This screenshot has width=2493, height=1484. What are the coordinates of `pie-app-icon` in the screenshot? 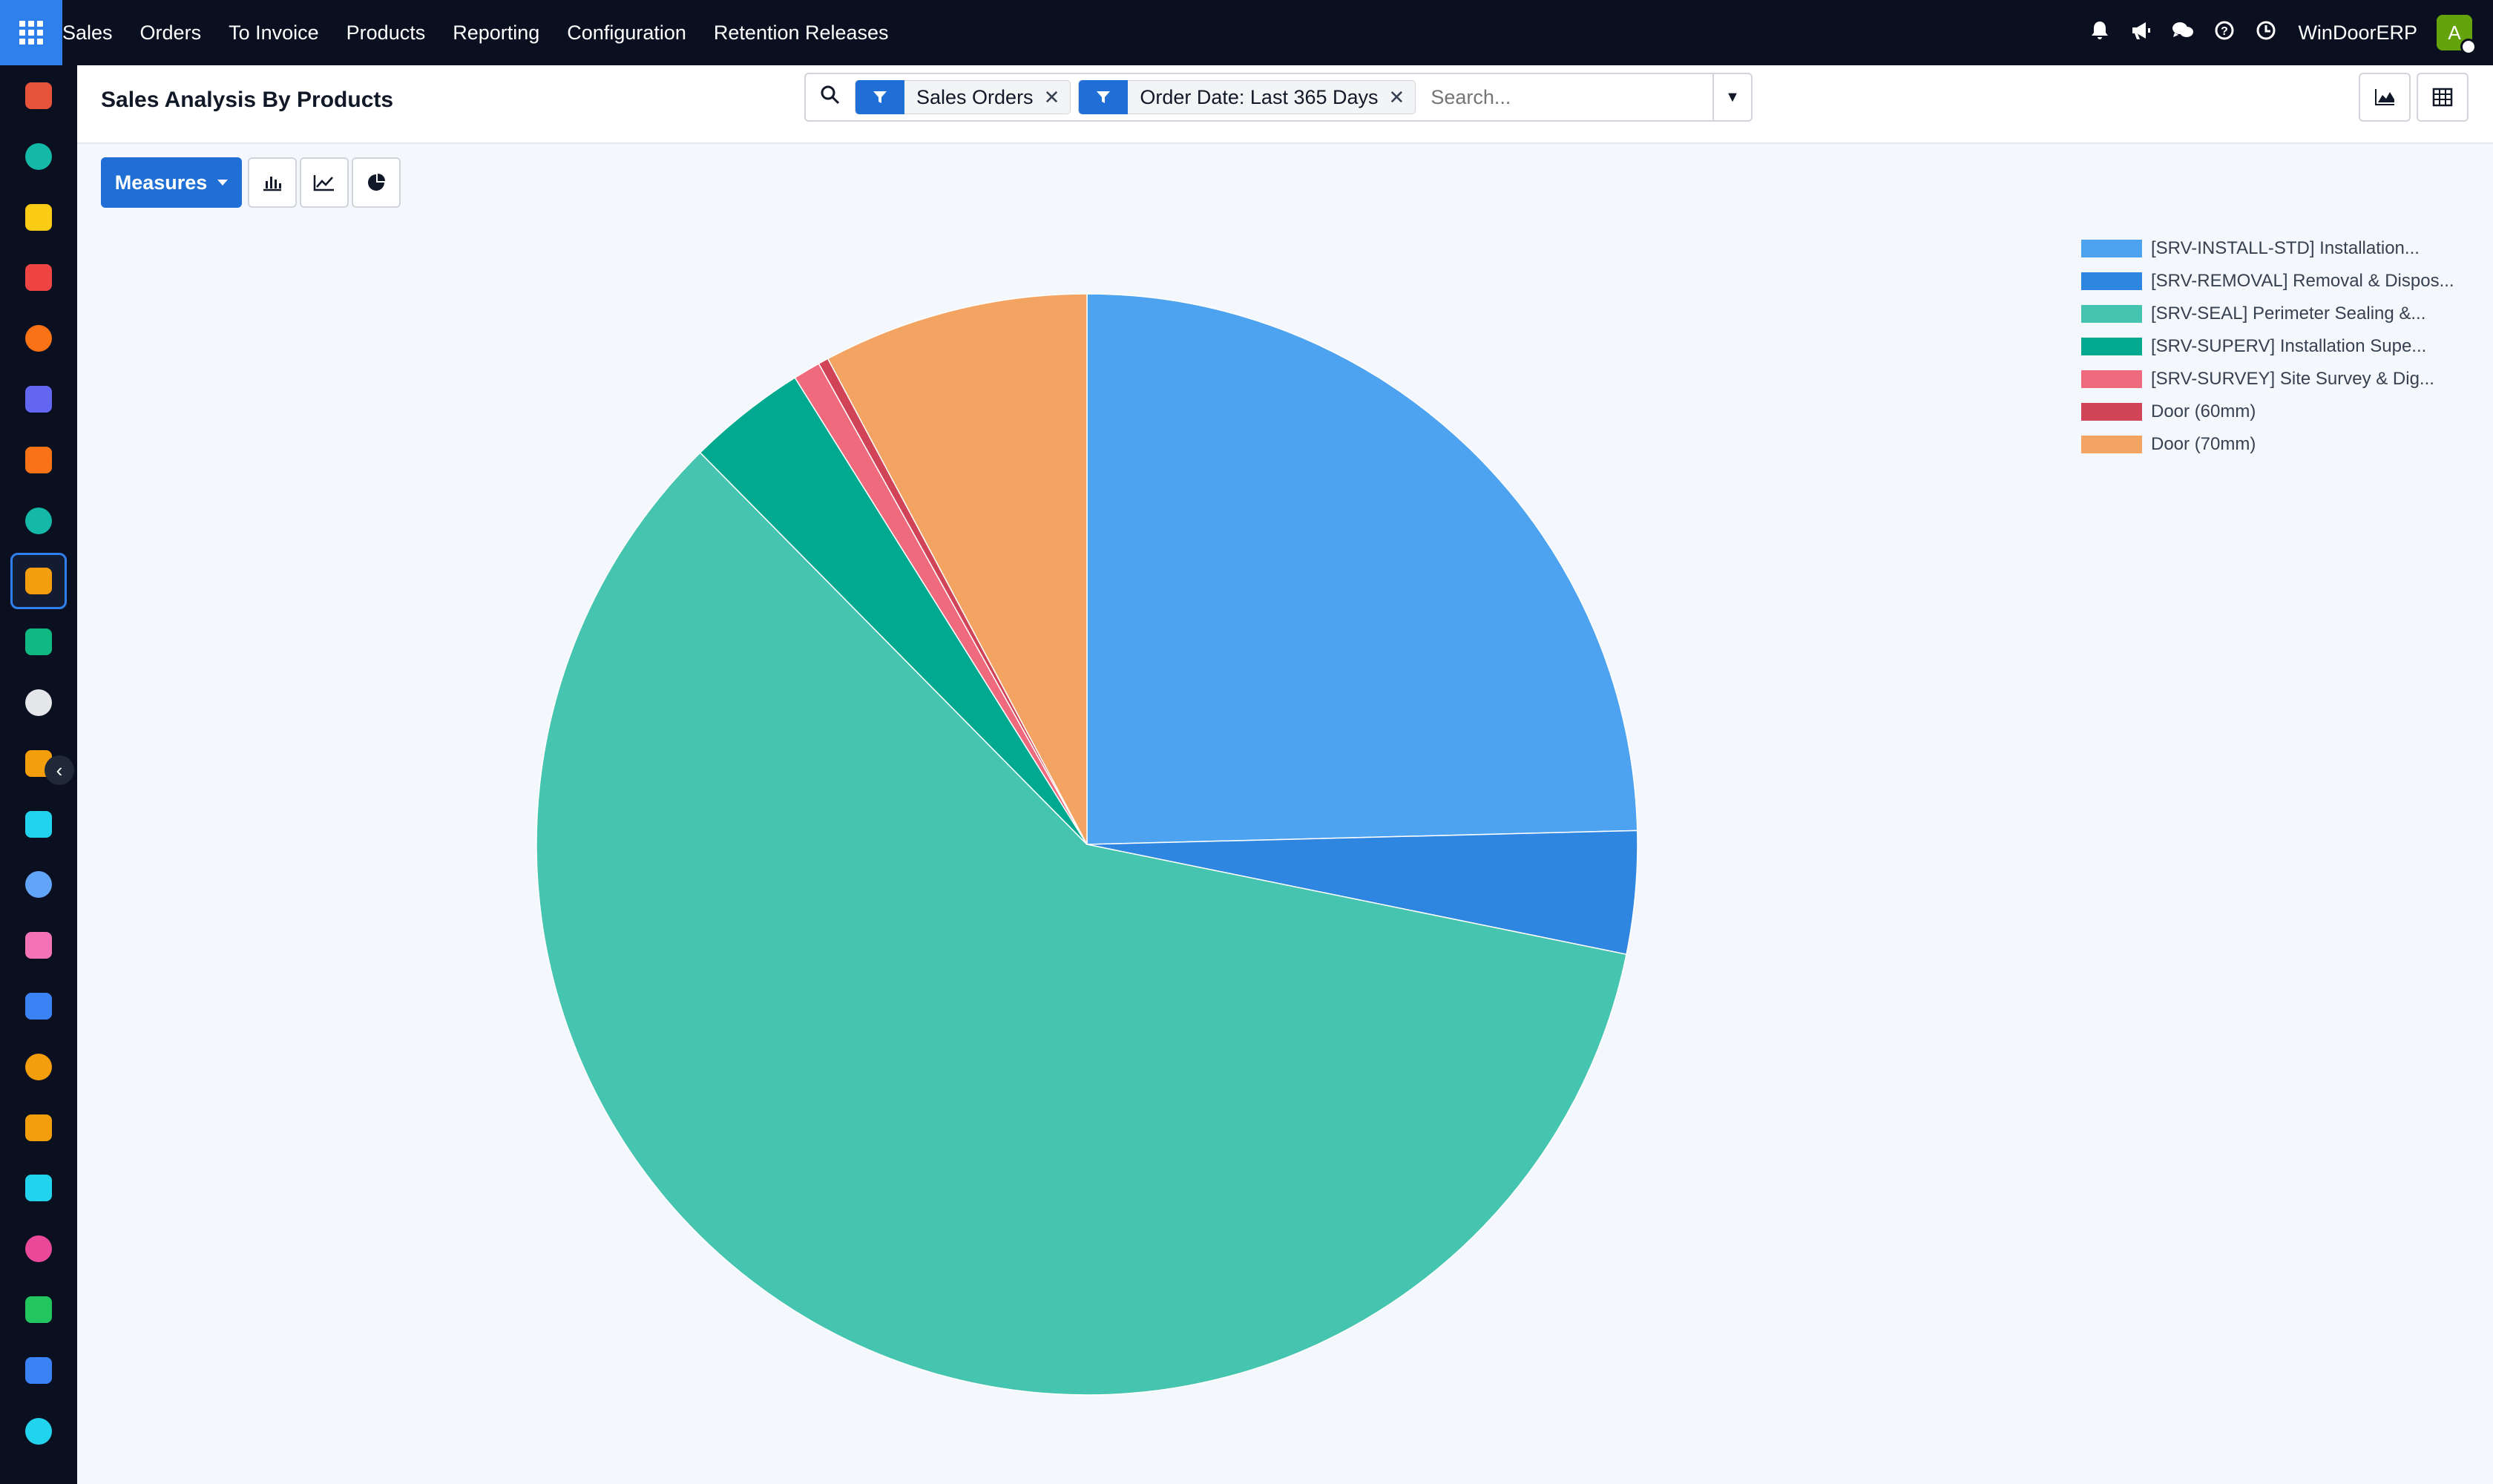 It's located at (38, 278).